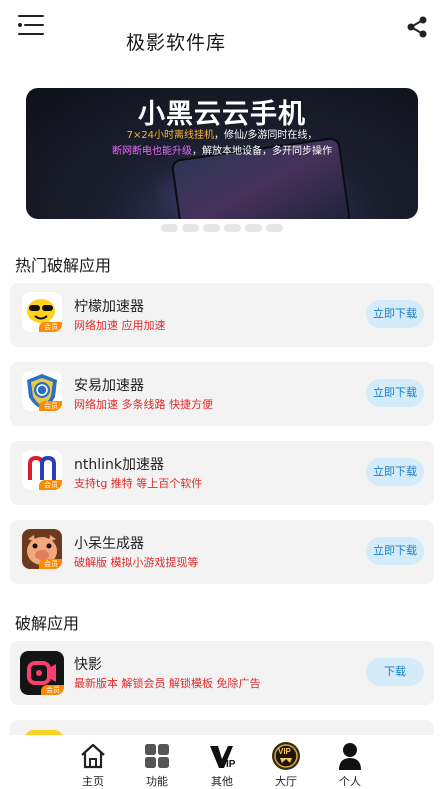  I want to click on kuaiying-icon: 会员, so click(42, 673).